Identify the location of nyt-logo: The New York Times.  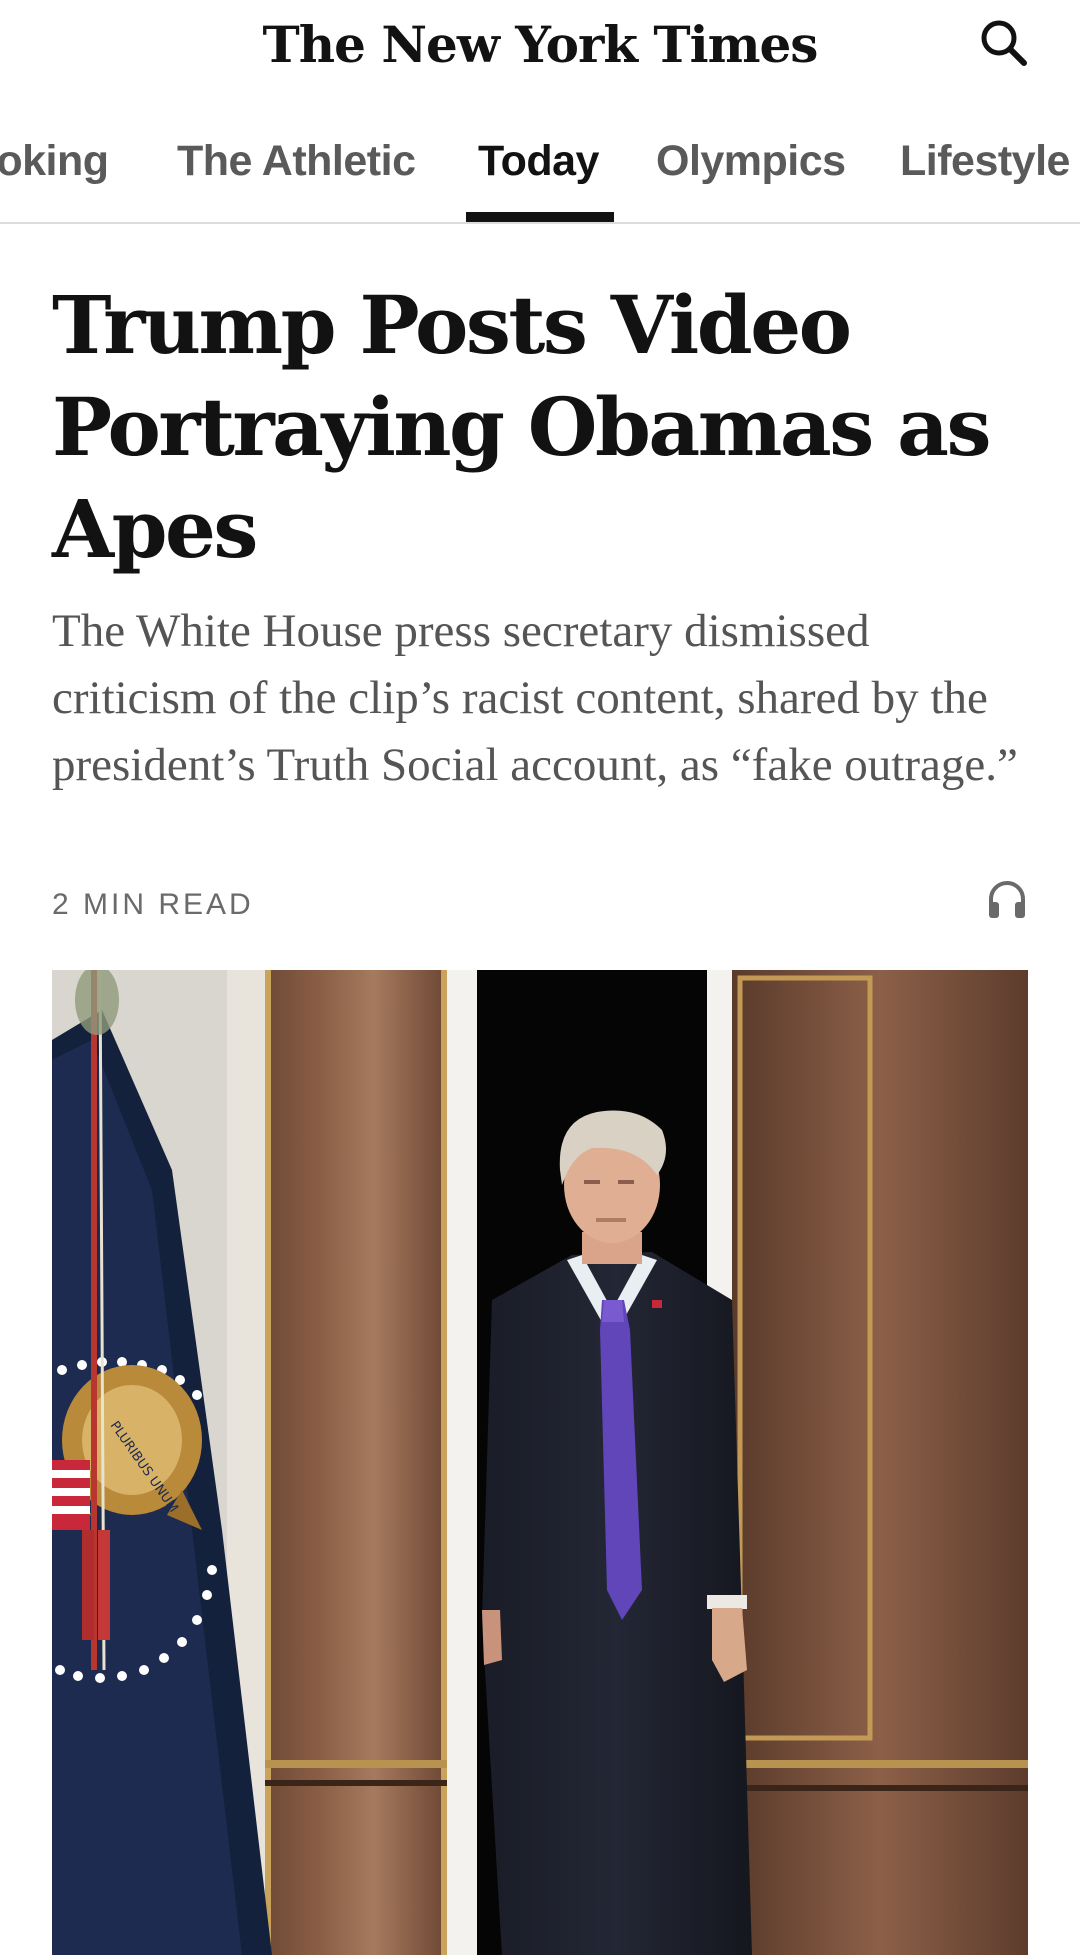
(540, 45).